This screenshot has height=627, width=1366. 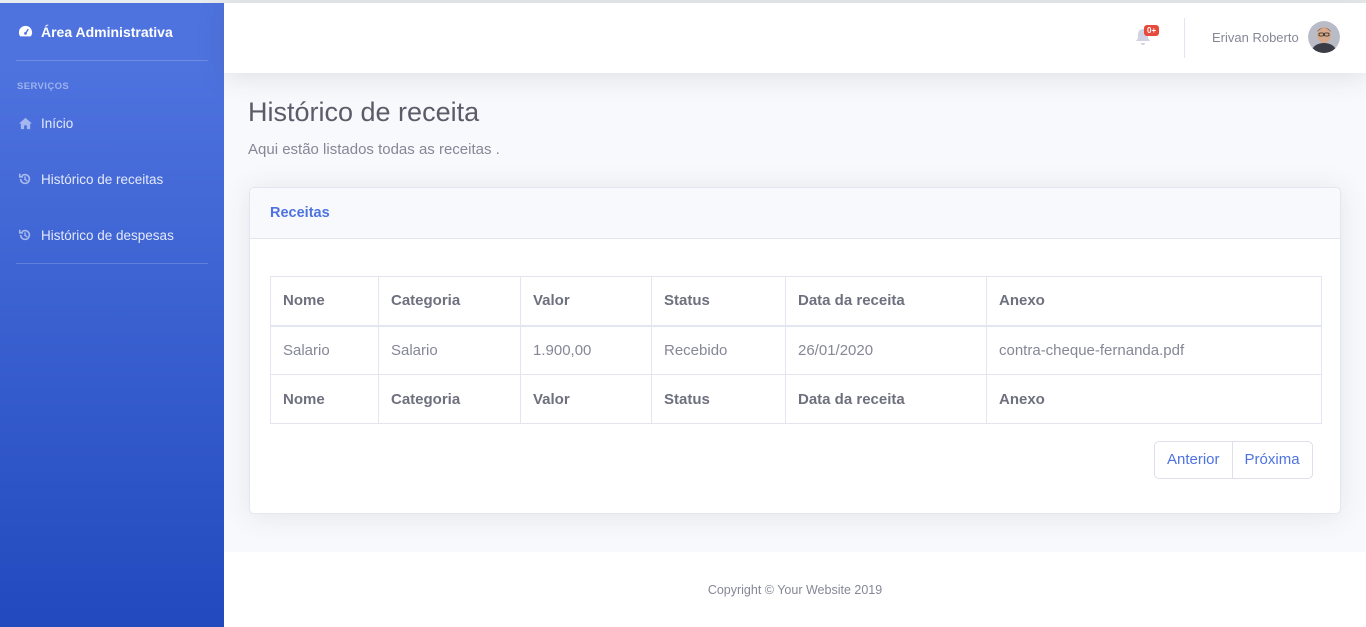 I want to click on user-menu: Erivan Roberto, so click(x=1276, y=37).